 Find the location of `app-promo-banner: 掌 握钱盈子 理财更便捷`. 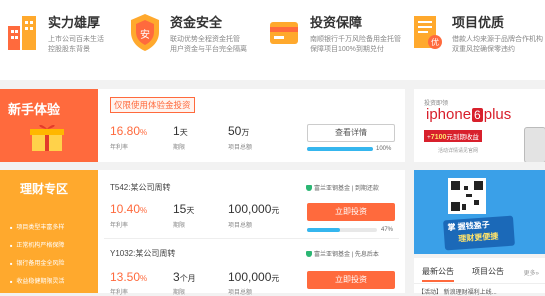

app-promo-banner: 掌 握钱盈子 理财更便捷 is located at coordinates (479, 212).